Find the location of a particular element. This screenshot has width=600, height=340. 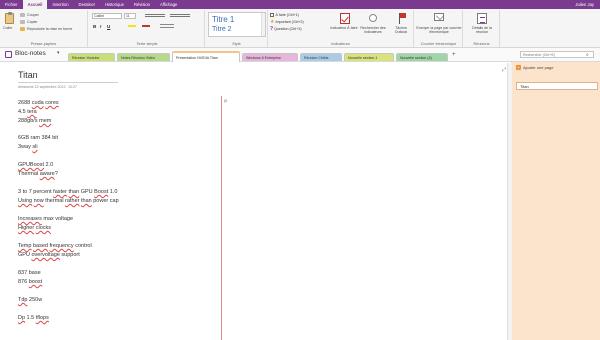

spell-flagged-word: cuda is located at coordinates (37, 103).